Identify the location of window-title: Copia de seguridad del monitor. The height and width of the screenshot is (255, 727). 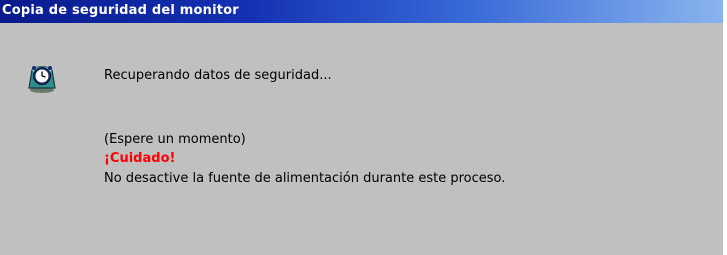
(120, 10).